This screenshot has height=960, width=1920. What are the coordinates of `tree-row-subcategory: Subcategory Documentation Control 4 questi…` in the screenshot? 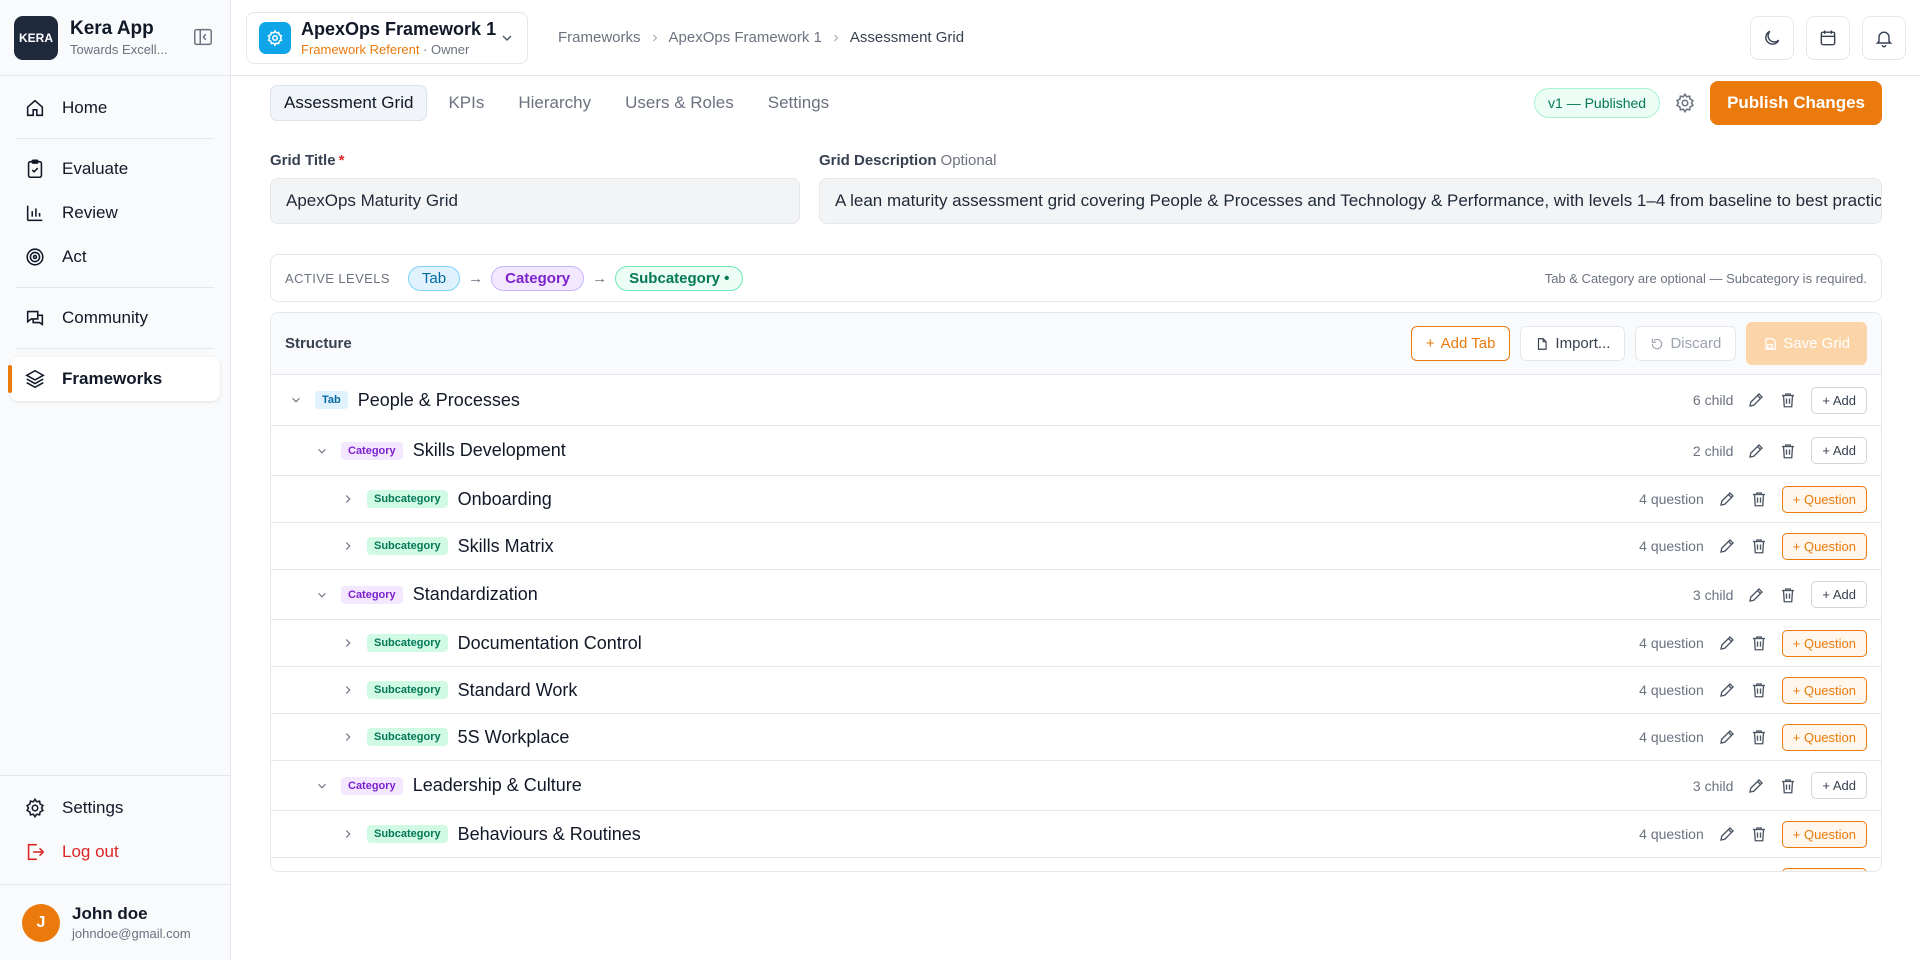 It's located at (1076, 643).